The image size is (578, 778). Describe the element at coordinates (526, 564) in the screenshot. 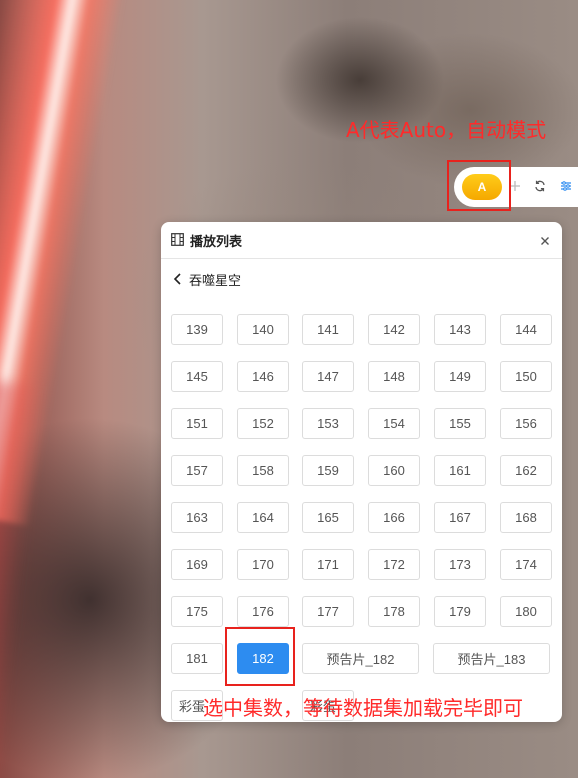

I see `episode-button: 174` at that location.